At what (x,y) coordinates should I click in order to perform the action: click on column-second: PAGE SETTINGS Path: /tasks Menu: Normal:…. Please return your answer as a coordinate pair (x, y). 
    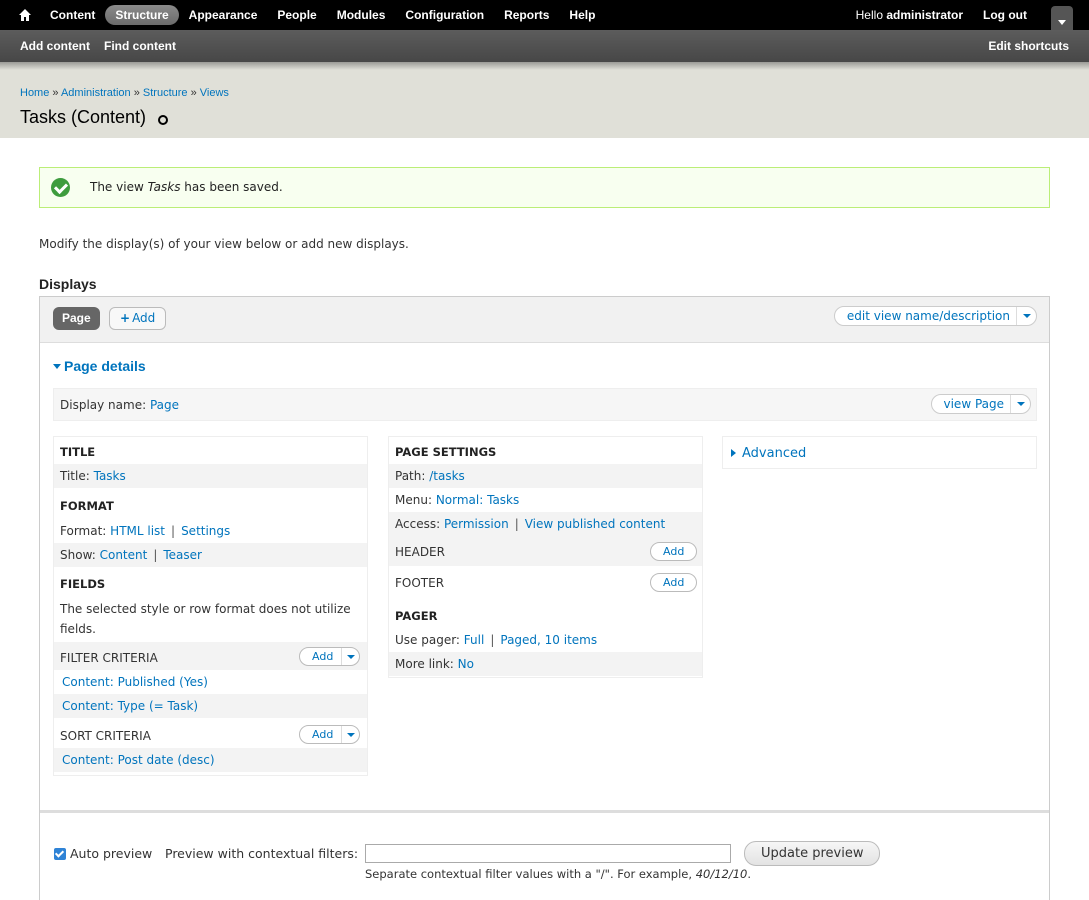
    Looking at the image, I should click on (545, 557).